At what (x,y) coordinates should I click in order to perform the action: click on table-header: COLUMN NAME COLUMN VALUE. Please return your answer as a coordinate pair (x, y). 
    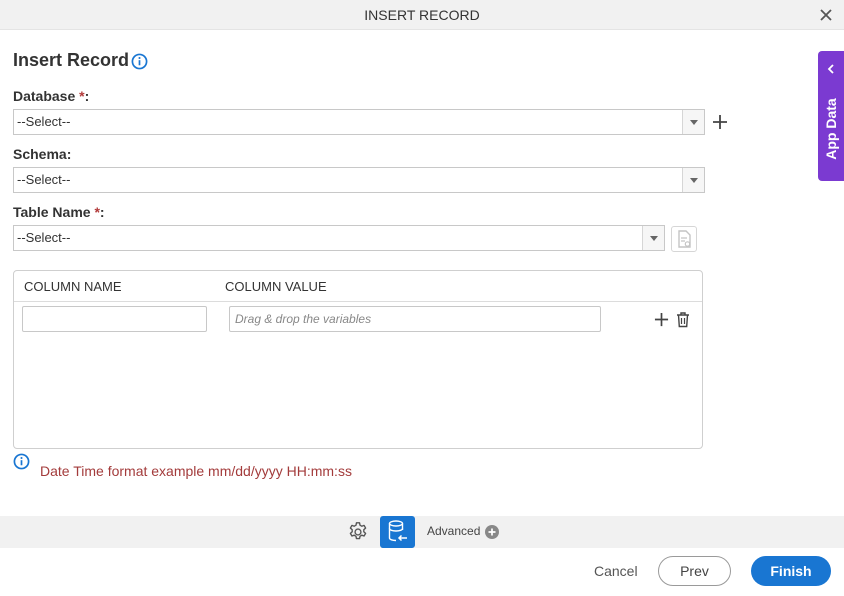
    Looking at the image, I should click on (358, 286).